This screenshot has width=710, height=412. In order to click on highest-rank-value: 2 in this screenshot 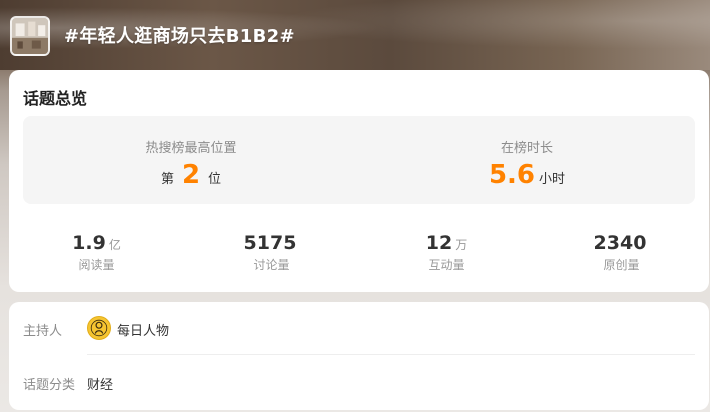, I will do `click(191, 175)`.